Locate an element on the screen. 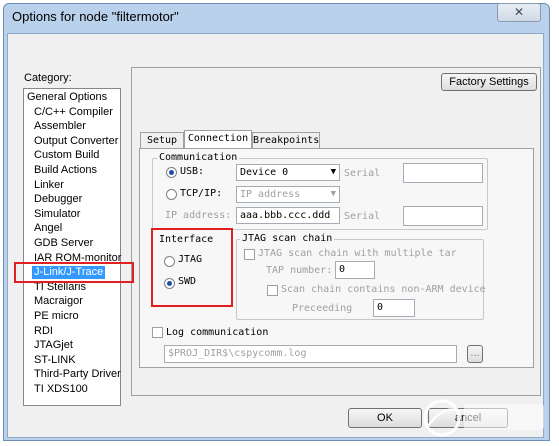  category-item: Assembler is located at coordinates (60, 126).